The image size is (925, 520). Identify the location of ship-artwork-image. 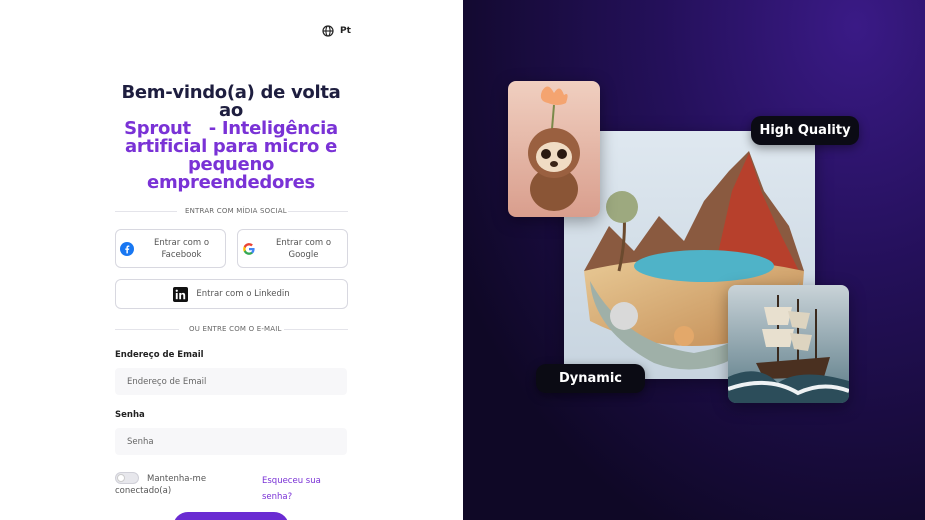
(788, 344).